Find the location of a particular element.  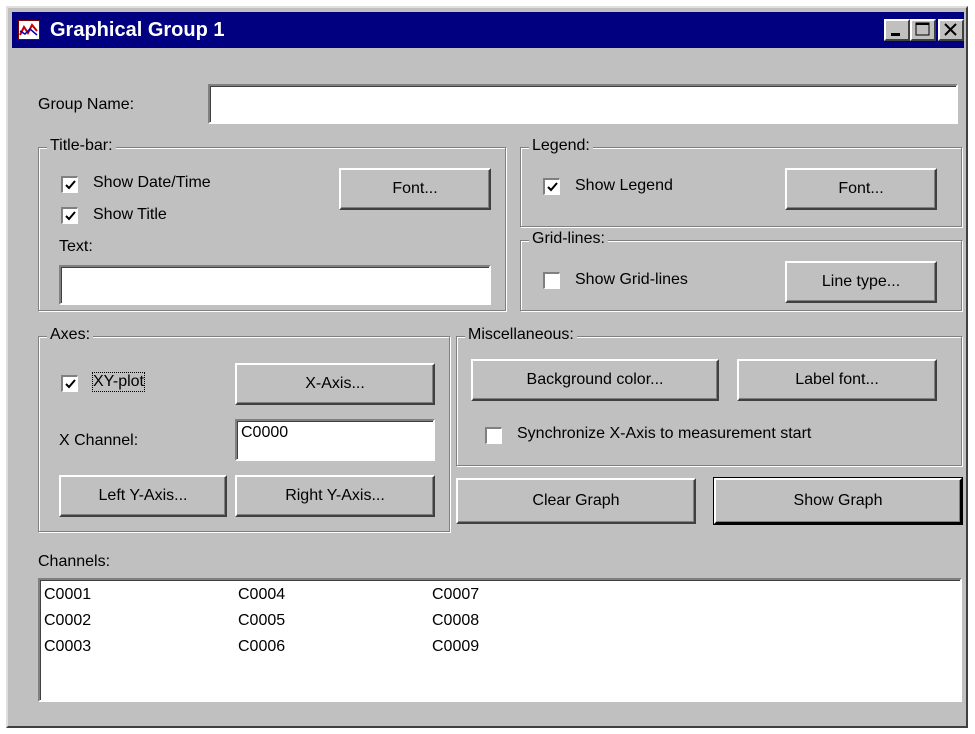

group-name-input is located at coordinates (583, 104).